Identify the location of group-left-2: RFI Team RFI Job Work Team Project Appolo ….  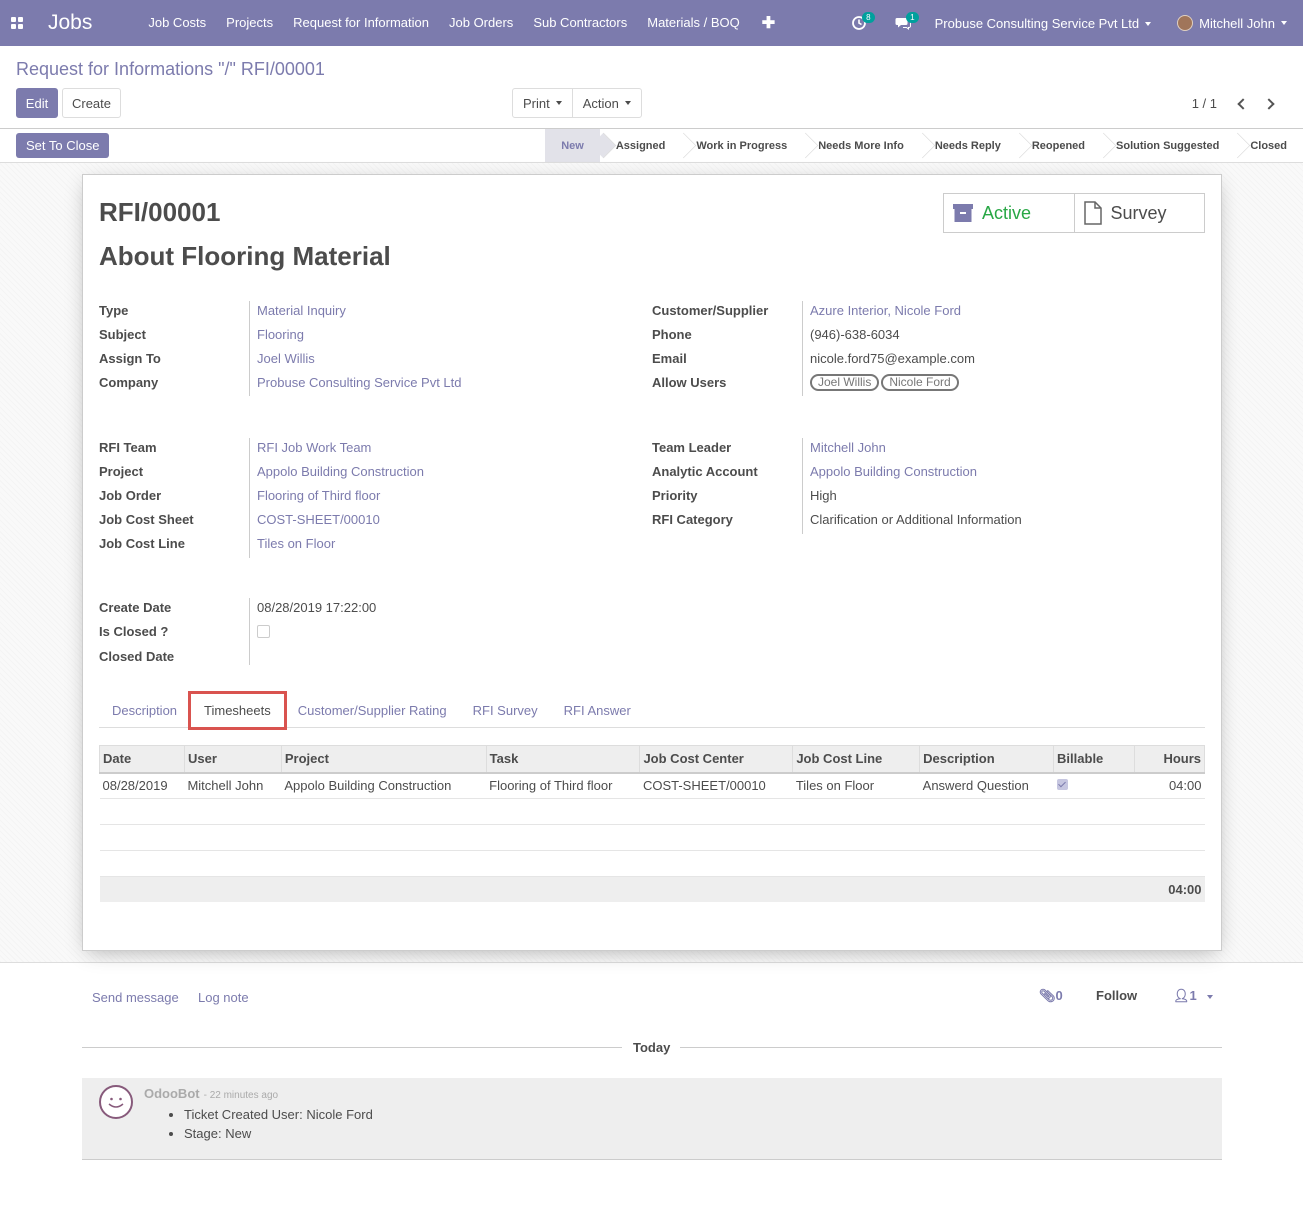
(261, 495).